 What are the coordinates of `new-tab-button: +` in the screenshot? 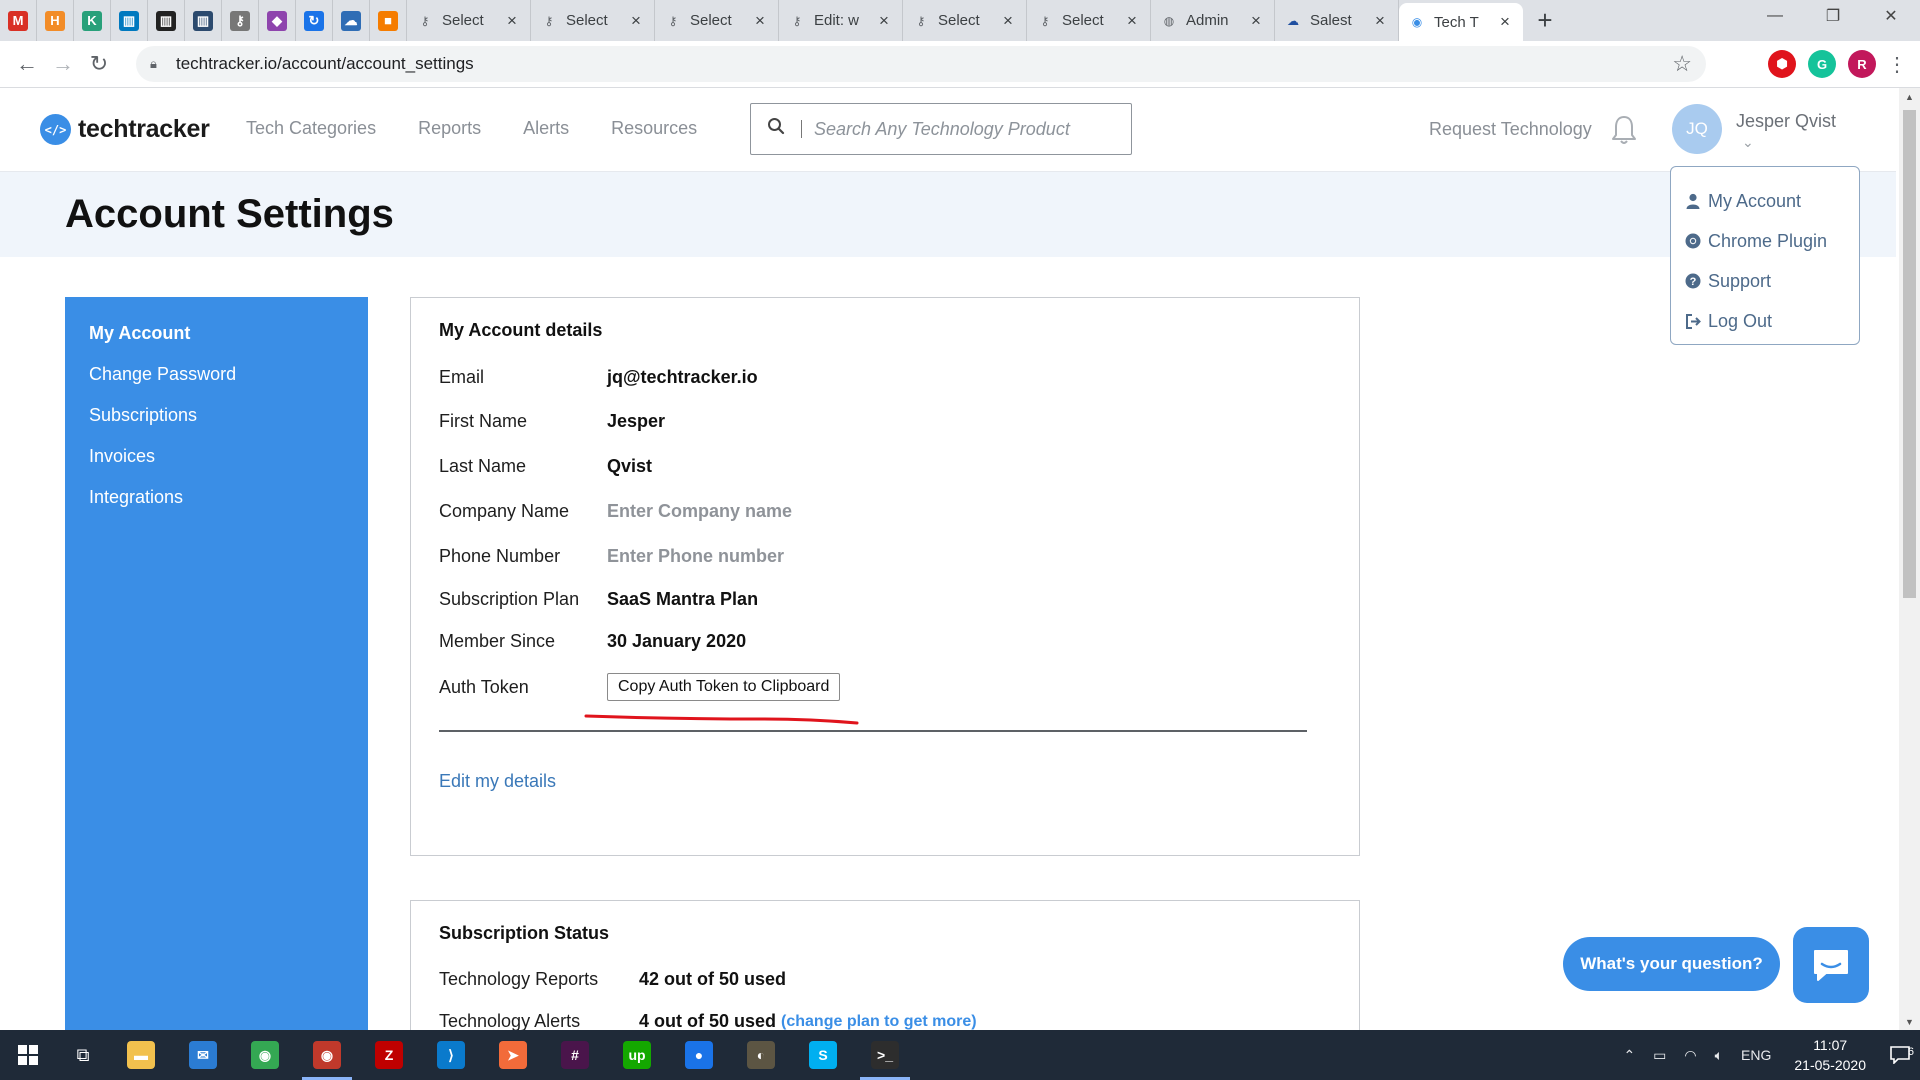 It's located at (1545, 20).